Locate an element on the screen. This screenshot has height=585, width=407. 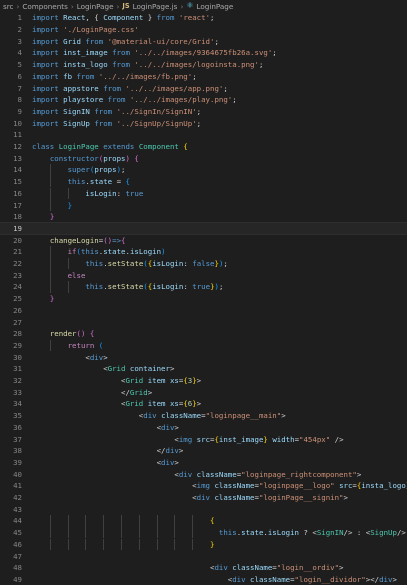
code-line: 27 is located at coordinates (203, 322).